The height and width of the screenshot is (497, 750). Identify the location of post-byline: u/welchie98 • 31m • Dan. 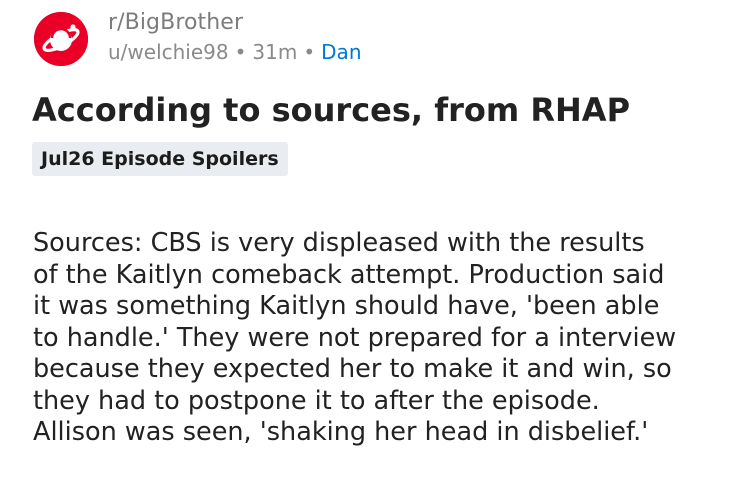
(235, 52).